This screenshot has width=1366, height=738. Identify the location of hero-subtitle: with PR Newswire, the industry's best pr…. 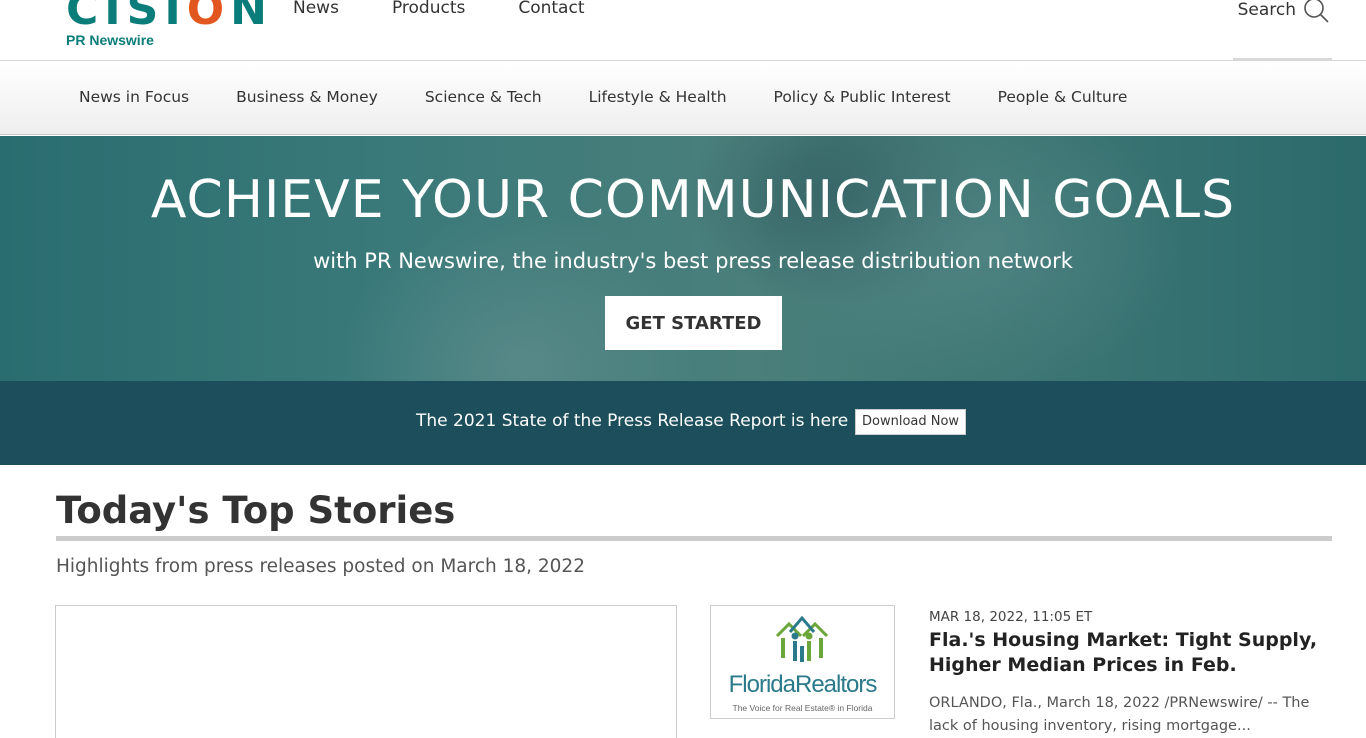
(693, 261).